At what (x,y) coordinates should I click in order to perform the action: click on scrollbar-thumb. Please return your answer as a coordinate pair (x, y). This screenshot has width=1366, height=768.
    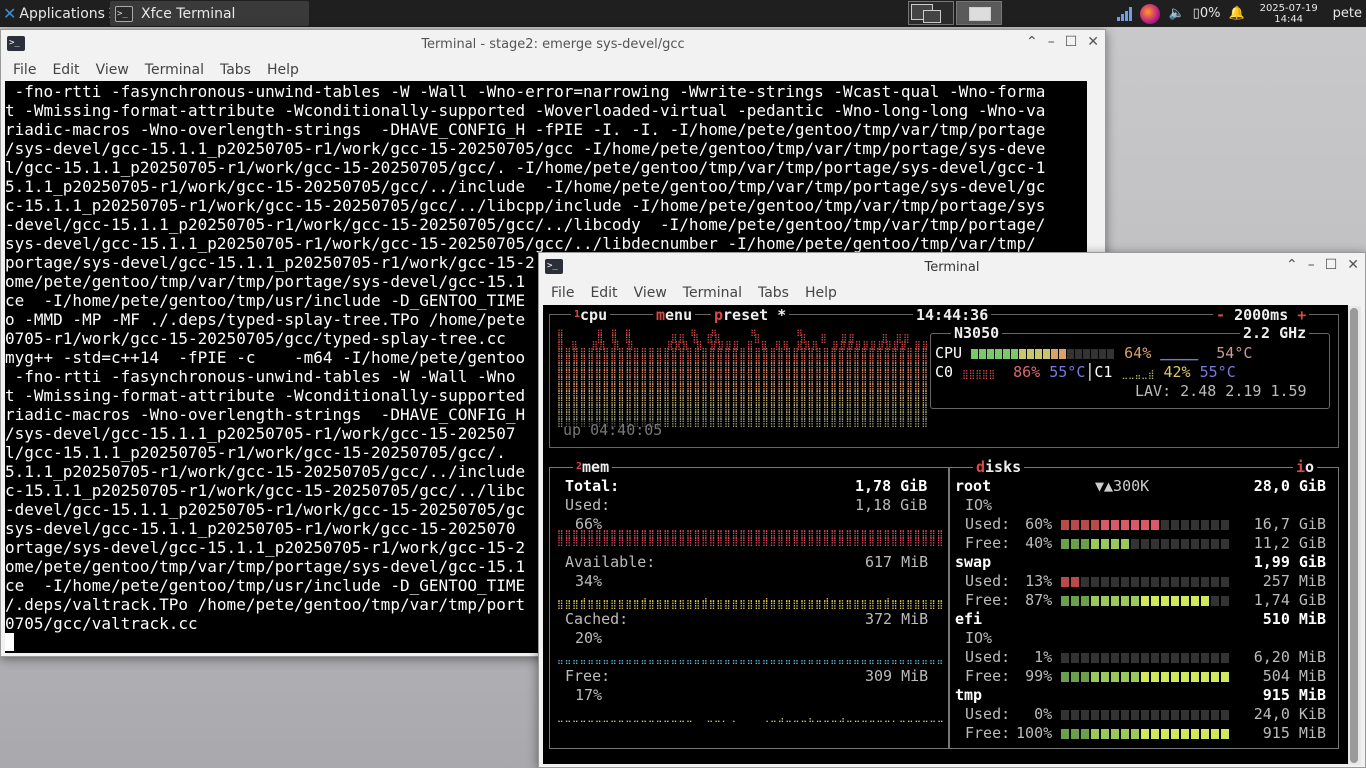
    Looking at the image, I should click on (1354, 535).